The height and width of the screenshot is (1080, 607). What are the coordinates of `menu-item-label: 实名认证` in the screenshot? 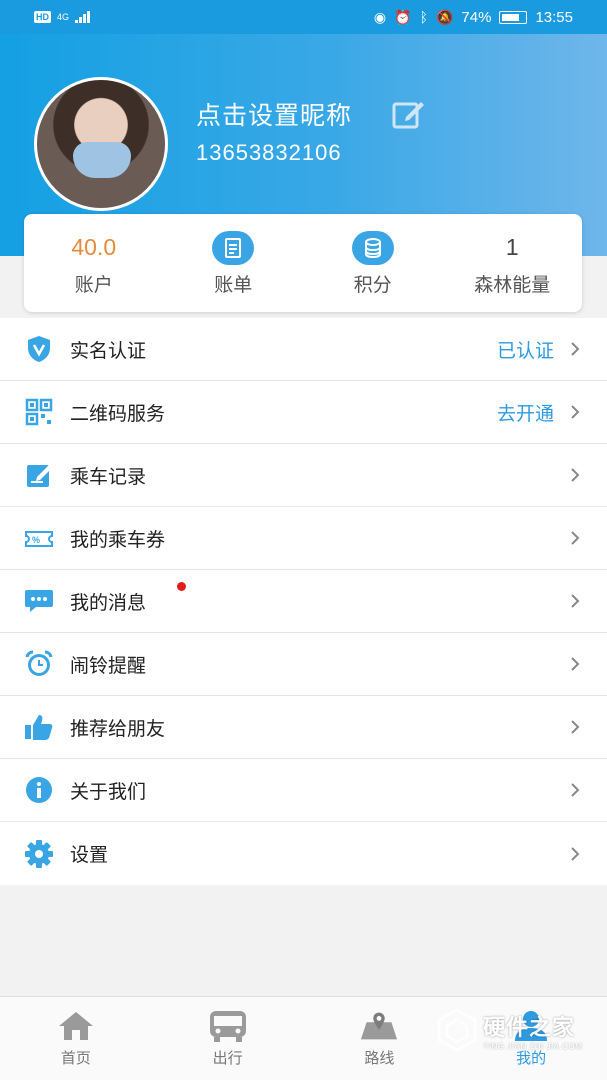 It's located at (108, 351).